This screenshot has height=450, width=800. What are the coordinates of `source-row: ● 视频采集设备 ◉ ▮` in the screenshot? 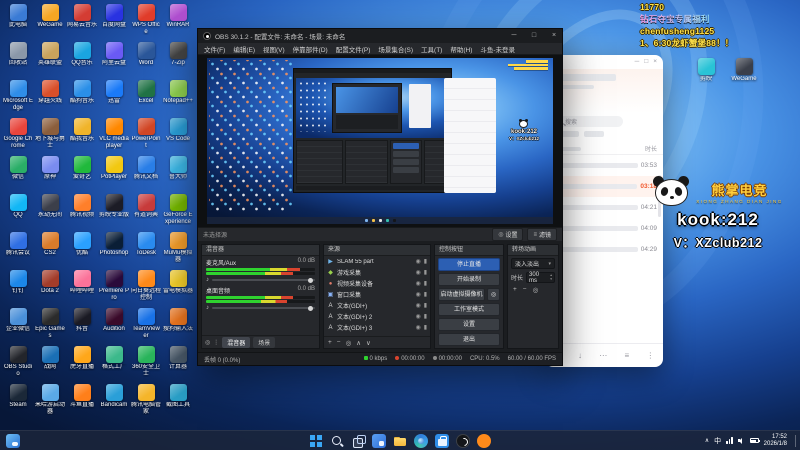 It's located at (377, 283).